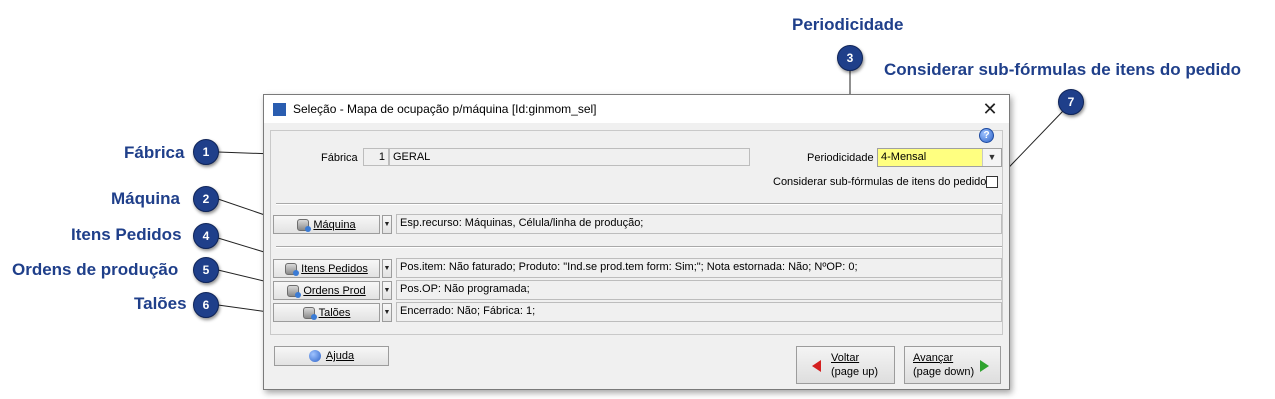 Image resolution: width=1275 pixels, height=399 pixels. I want to click on voltar-button: Voltar (page up), so click(845, 365).